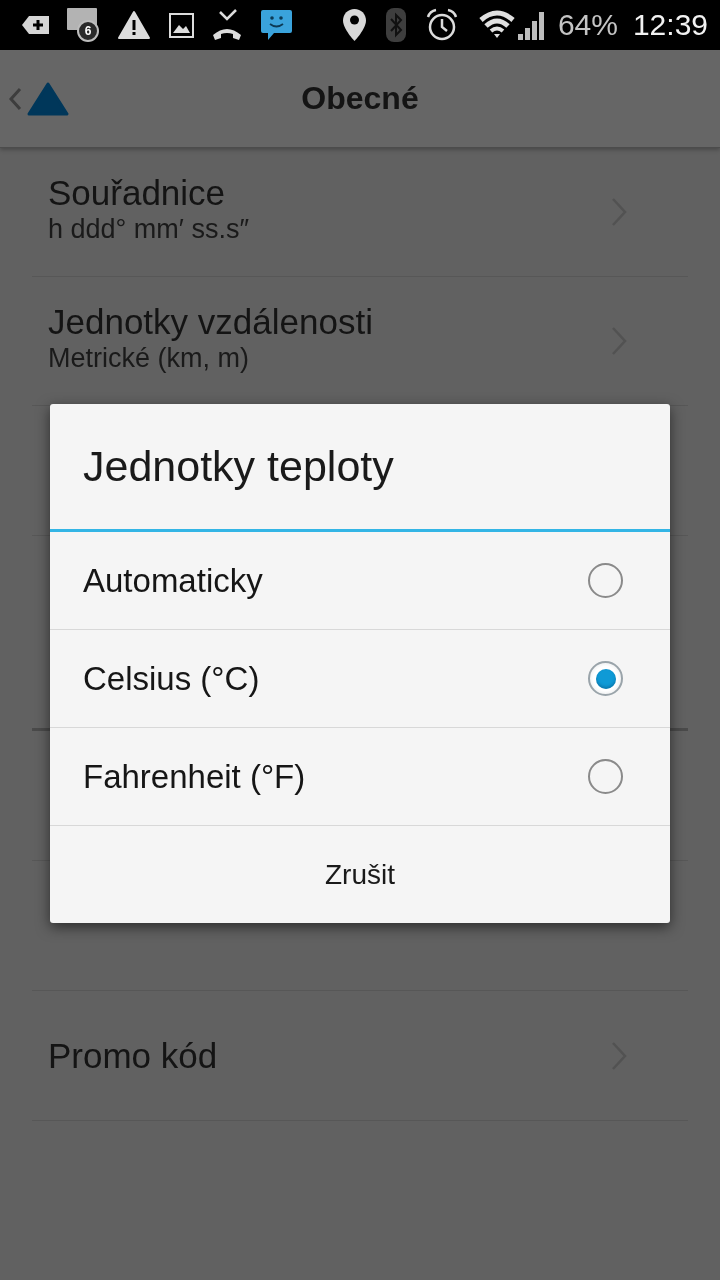  I want to click on triangle-logo-icon, so click(48, 98).